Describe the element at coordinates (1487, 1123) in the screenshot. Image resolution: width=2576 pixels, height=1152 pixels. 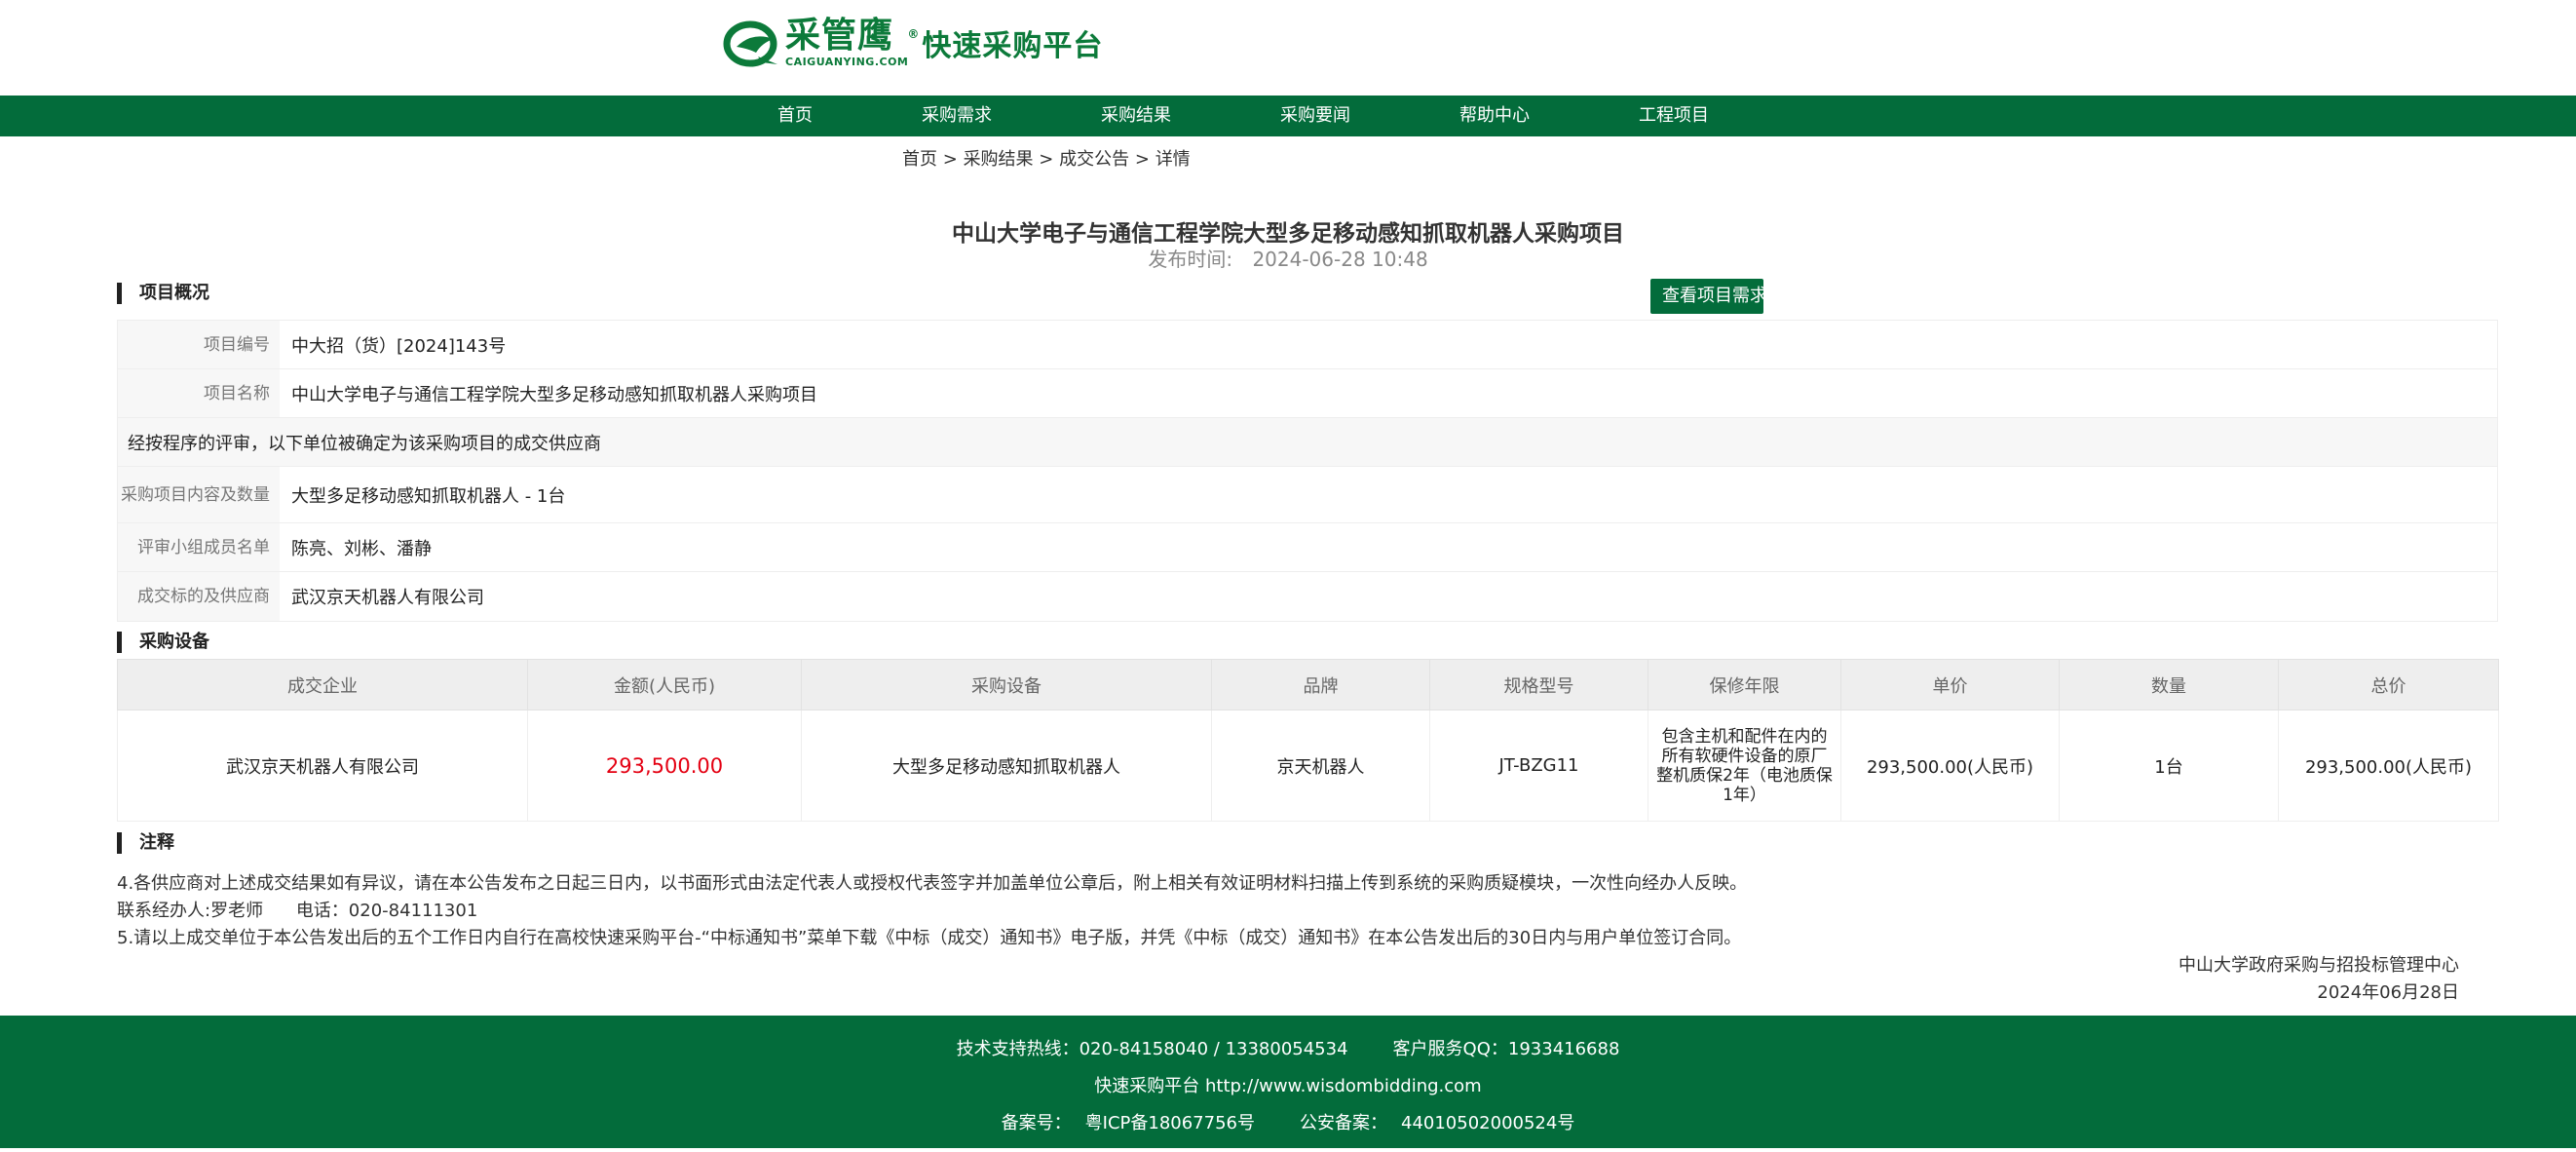
I see `police-number: 44010502000524号` at that location.